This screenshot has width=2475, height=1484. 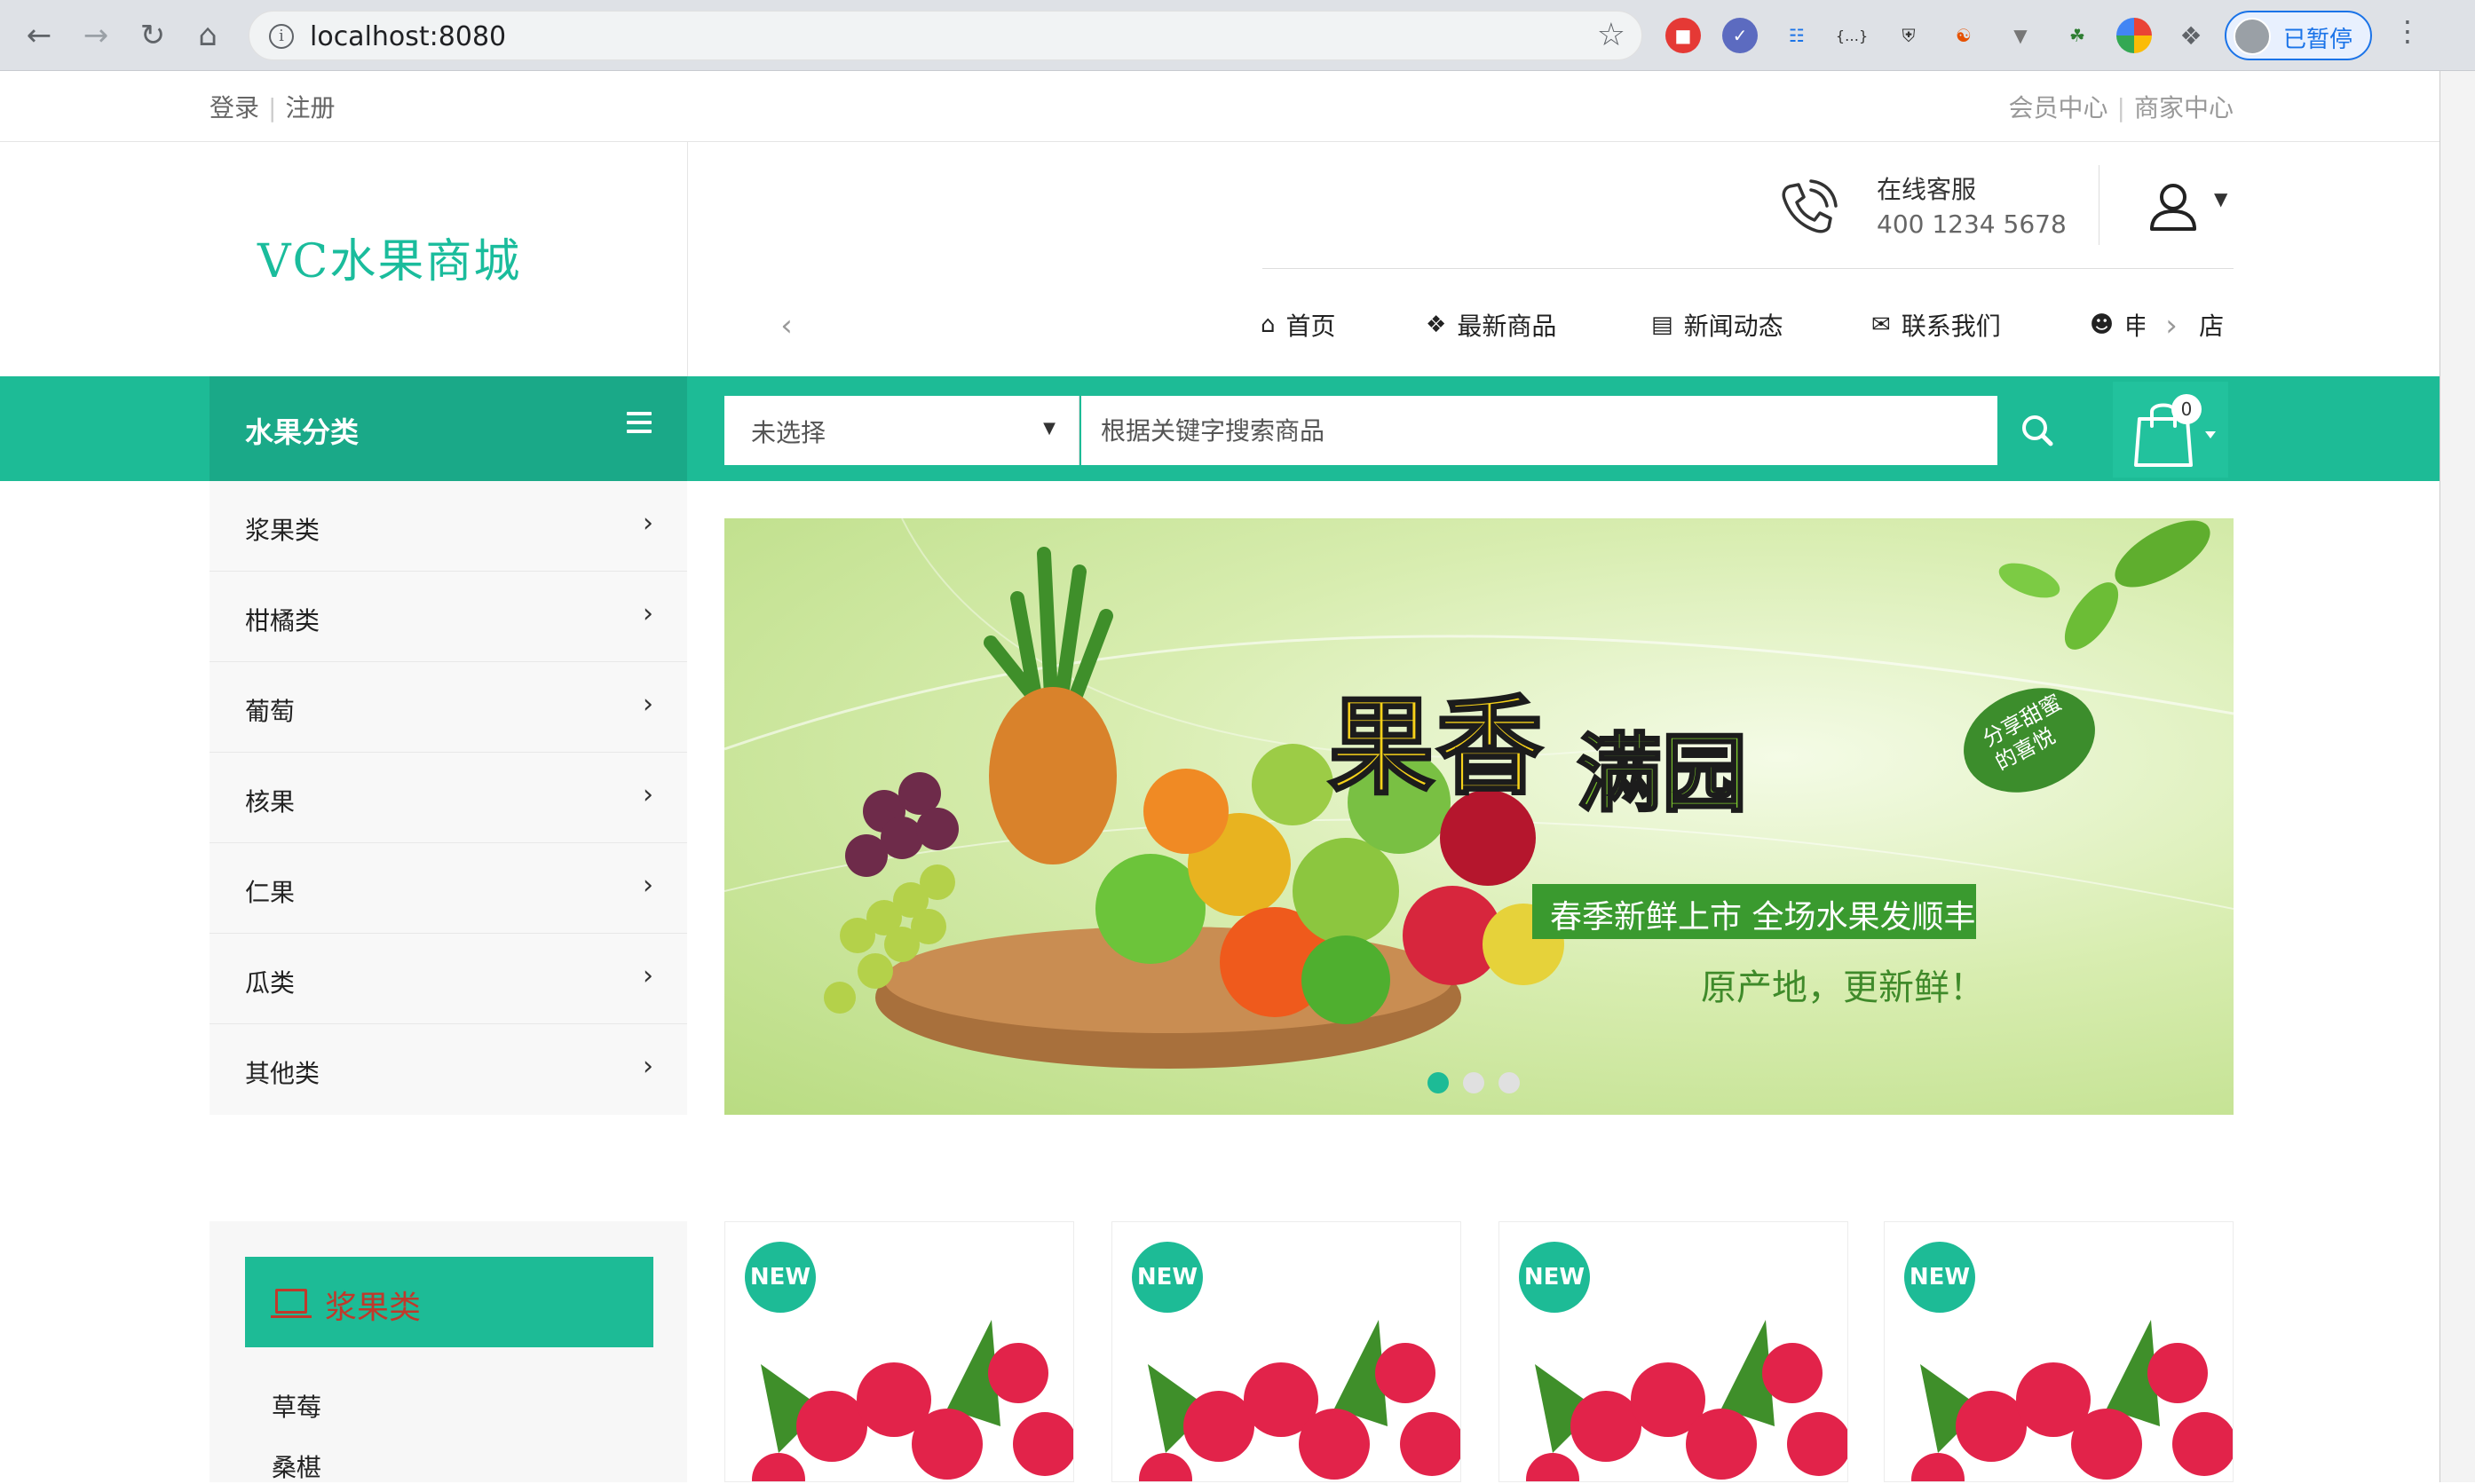 I want to click on category-header: 水果分类, so click(x=448, y=428).